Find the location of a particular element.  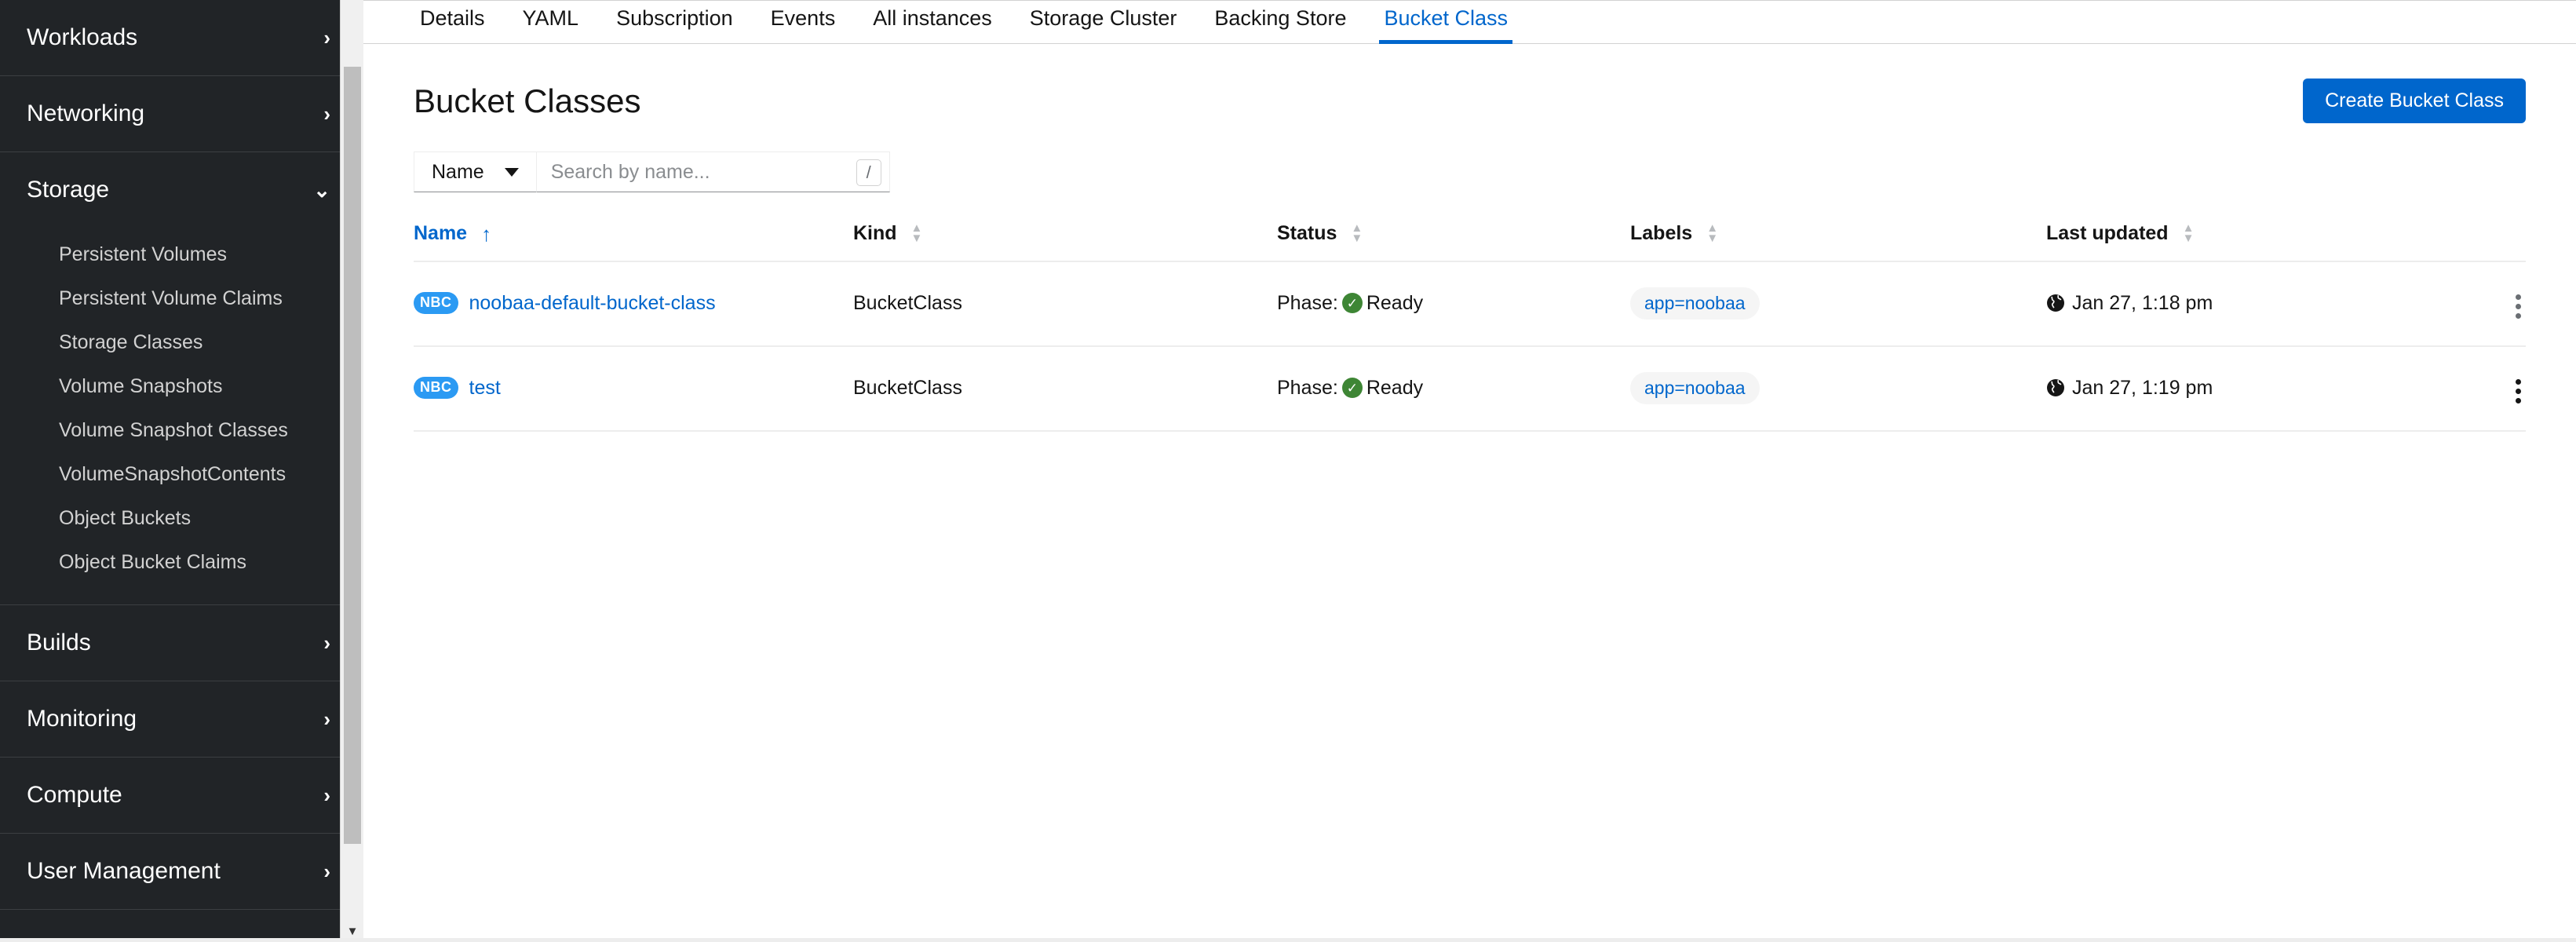

sidebar-item-workloads: Workloads › is located at coordinates (181, 37).